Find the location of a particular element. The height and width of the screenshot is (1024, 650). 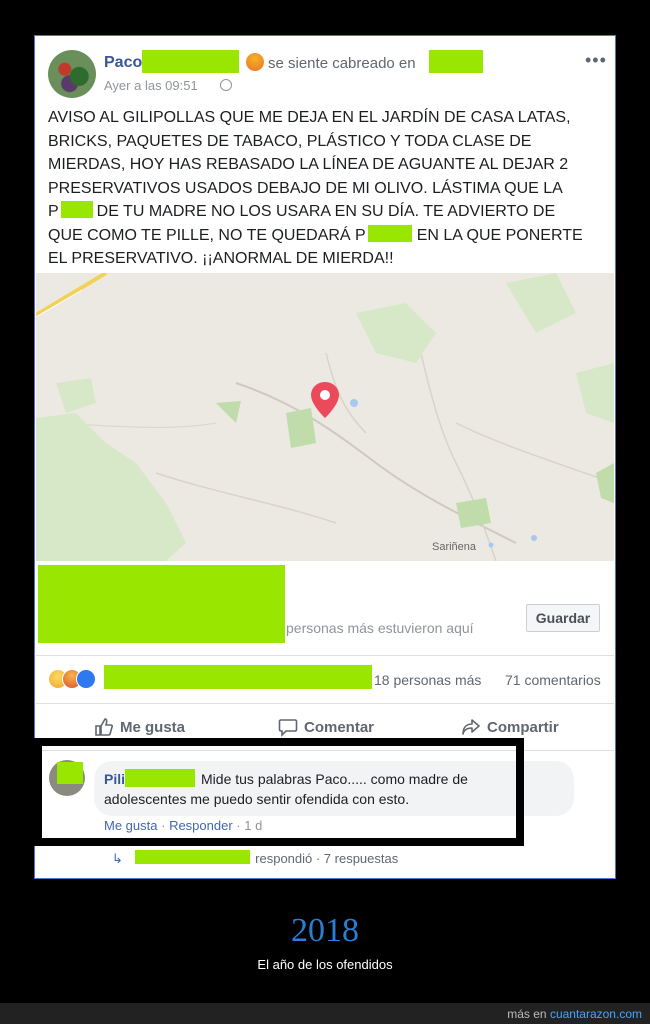

feeling-text: se siente cabreado en is located at coordinates (342, 63).